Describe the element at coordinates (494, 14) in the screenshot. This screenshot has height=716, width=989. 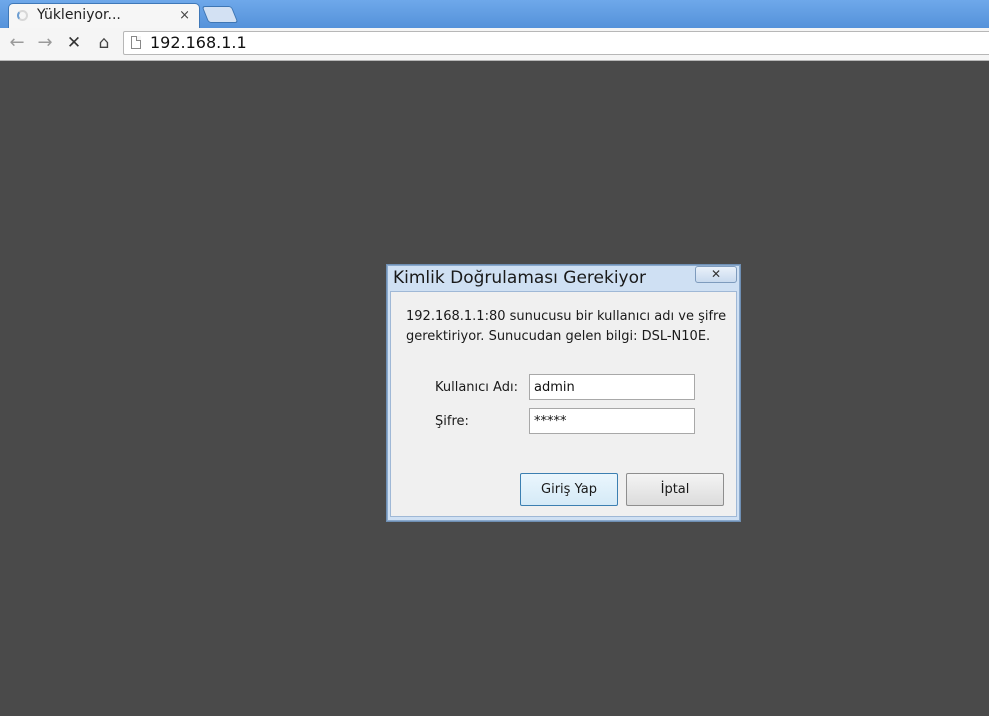
I see `tab-strip: Yükleniyor... ×` at that location.